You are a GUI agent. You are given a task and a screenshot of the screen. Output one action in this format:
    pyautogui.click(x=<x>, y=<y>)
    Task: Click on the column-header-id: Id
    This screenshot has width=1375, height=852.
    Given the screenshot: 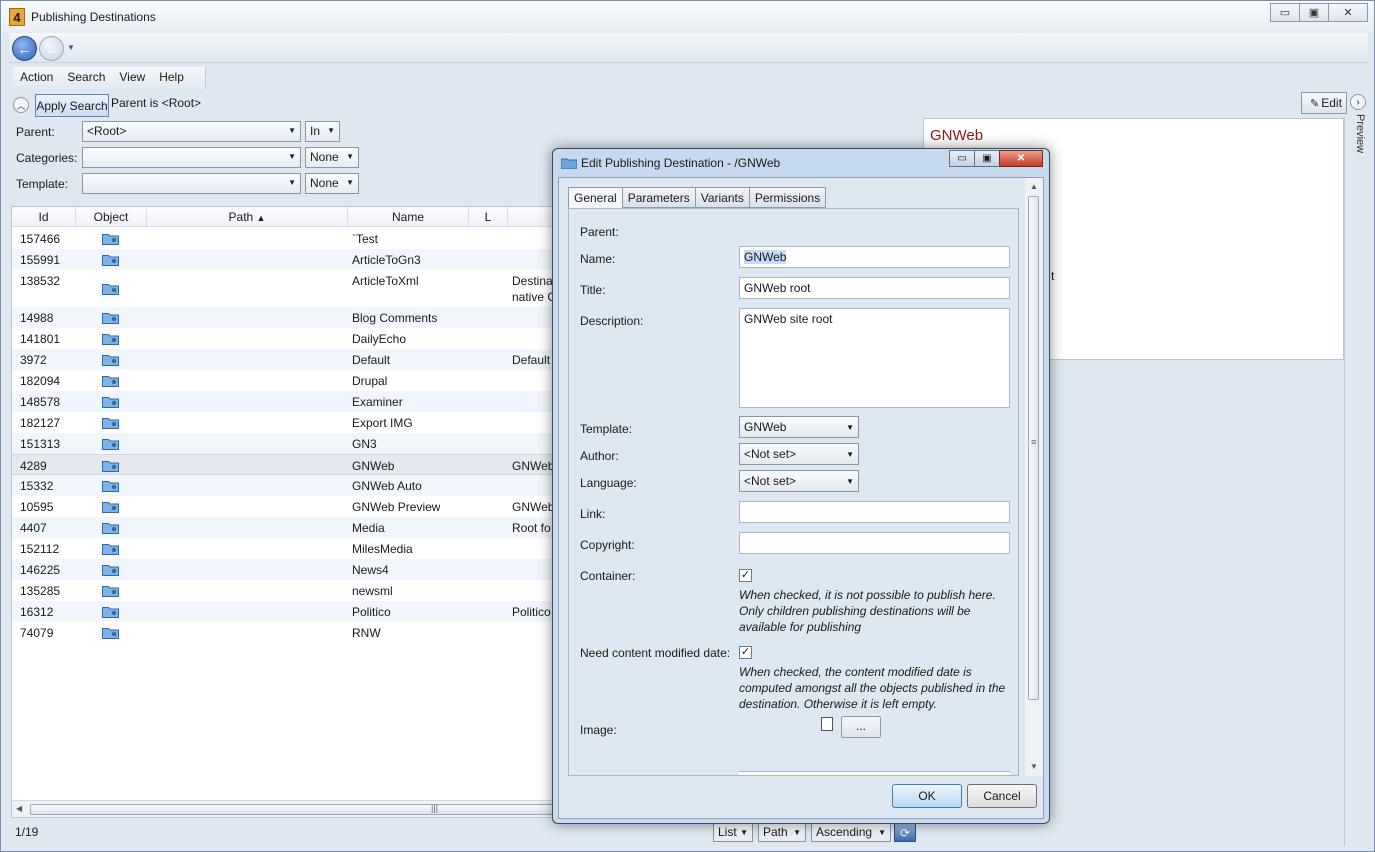 What is the action you would take?
    pyautogui.click(x=43, y=217)
    